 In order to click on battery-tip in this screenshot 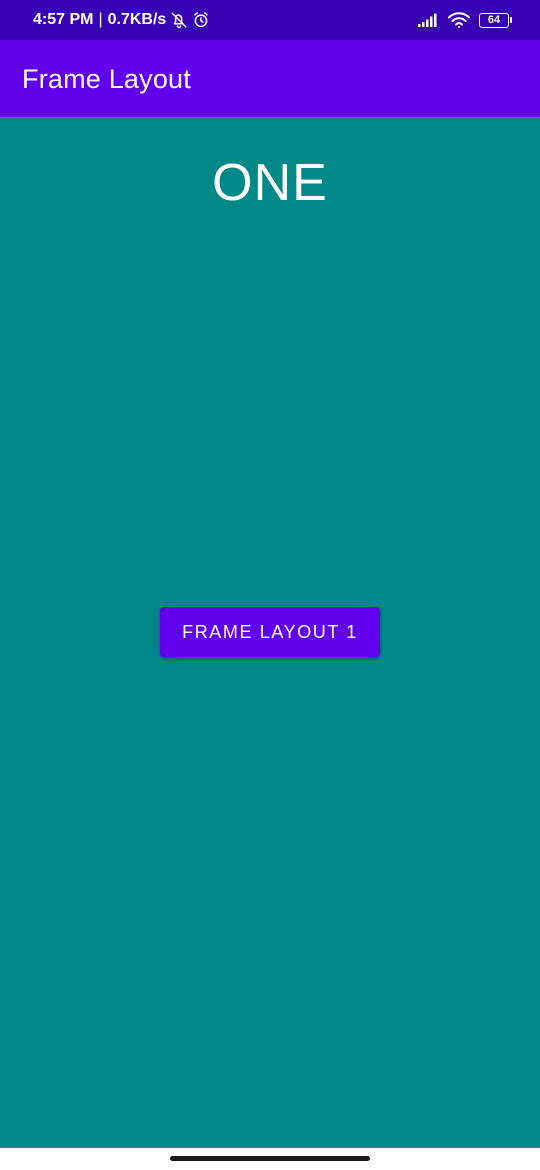, I will do `click(511, 20)`.